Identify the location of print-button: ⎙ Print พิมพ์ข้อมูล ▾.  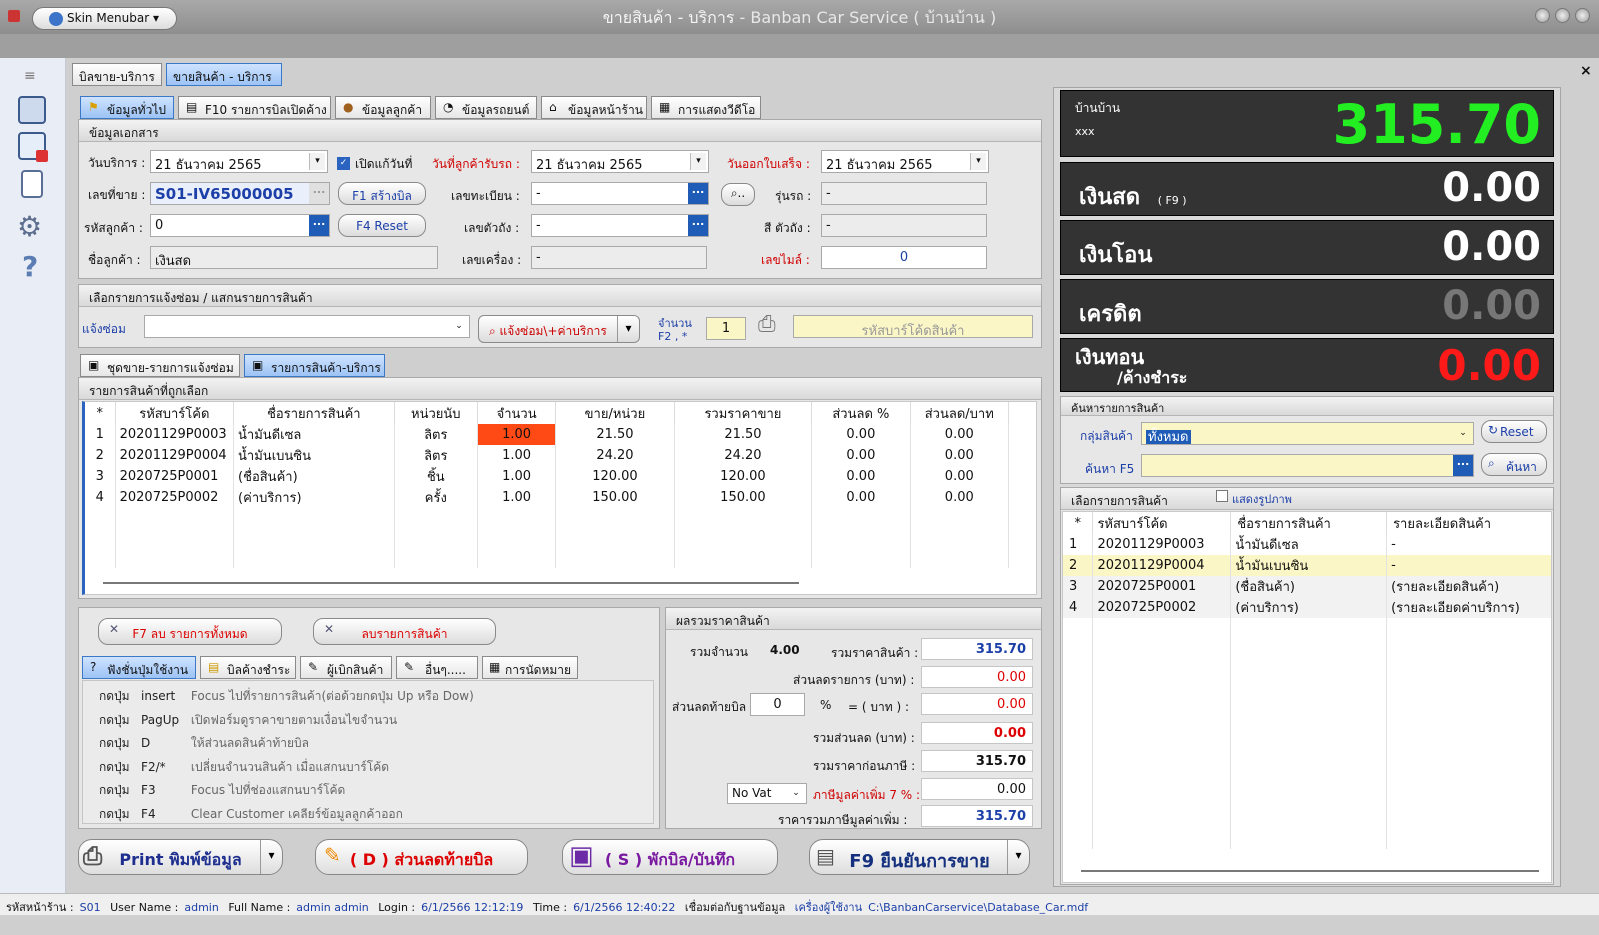
(180, 857).